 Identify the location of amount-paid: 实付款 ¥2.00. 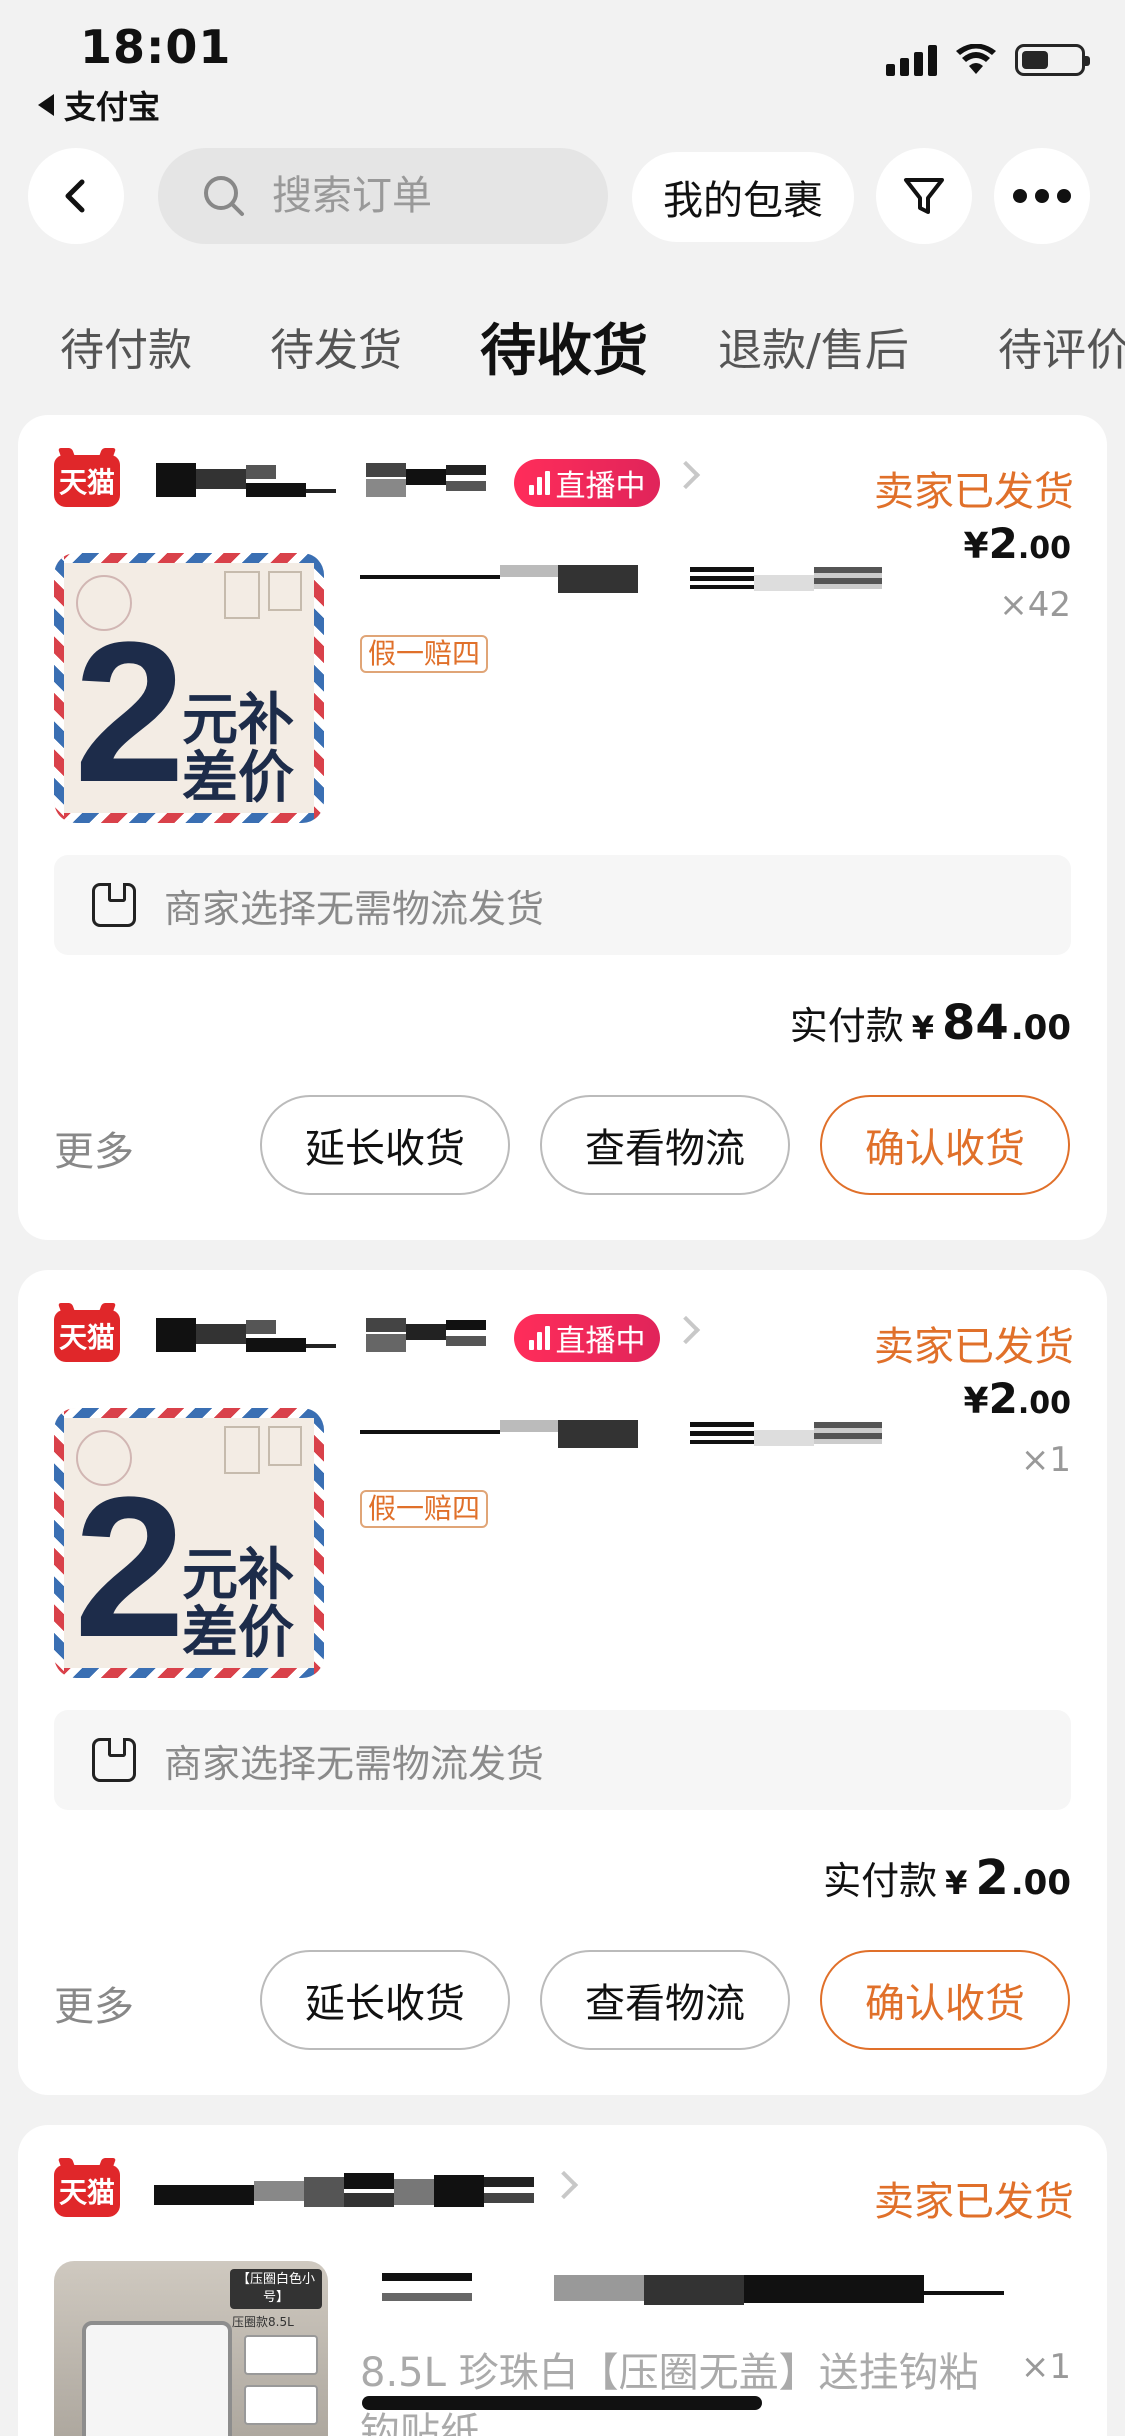
(947, 1878).